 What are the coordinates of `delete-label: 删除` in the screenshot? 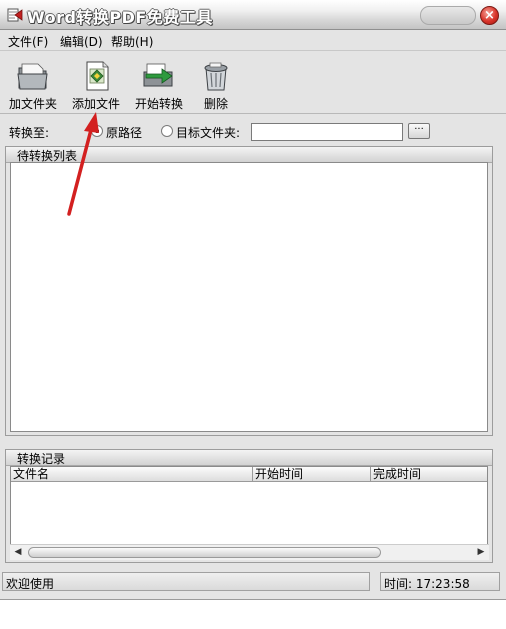 It's located at (215, 104).